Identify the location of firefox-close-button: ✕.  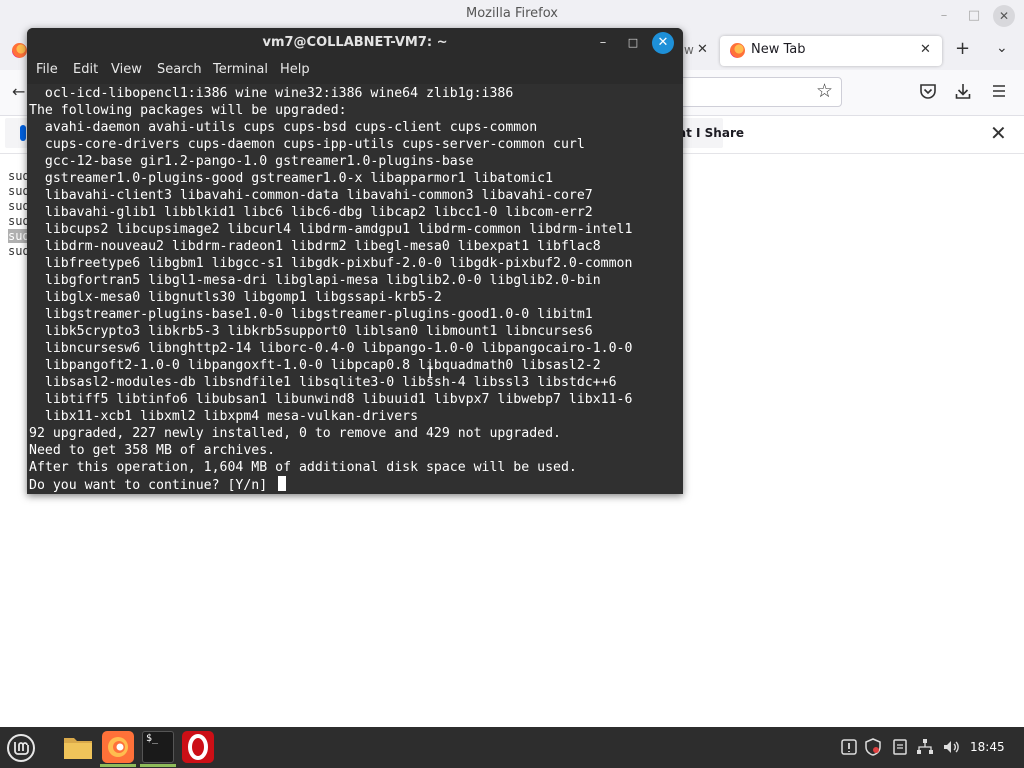
(1004, 16).